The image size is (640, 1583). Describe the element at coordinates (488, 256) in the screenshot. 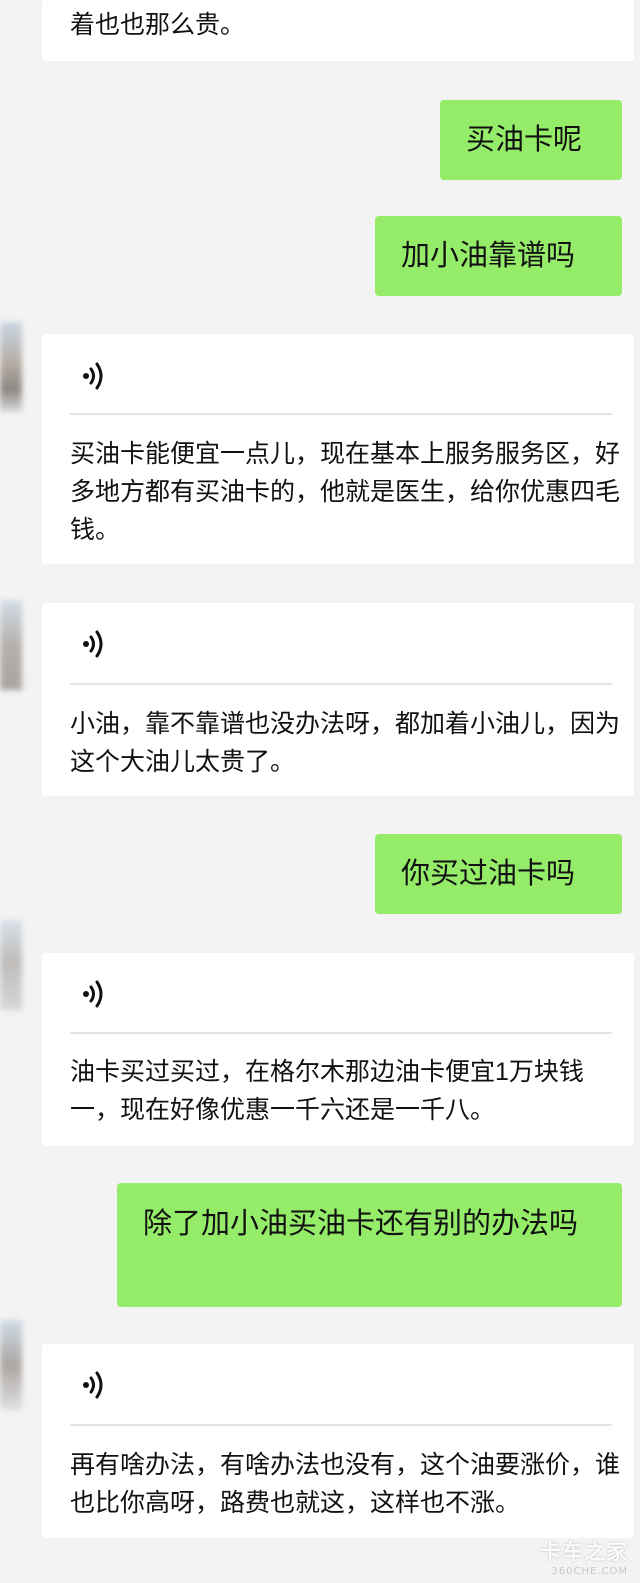

I see `message-text: 加小油靠谱吗` at that location.